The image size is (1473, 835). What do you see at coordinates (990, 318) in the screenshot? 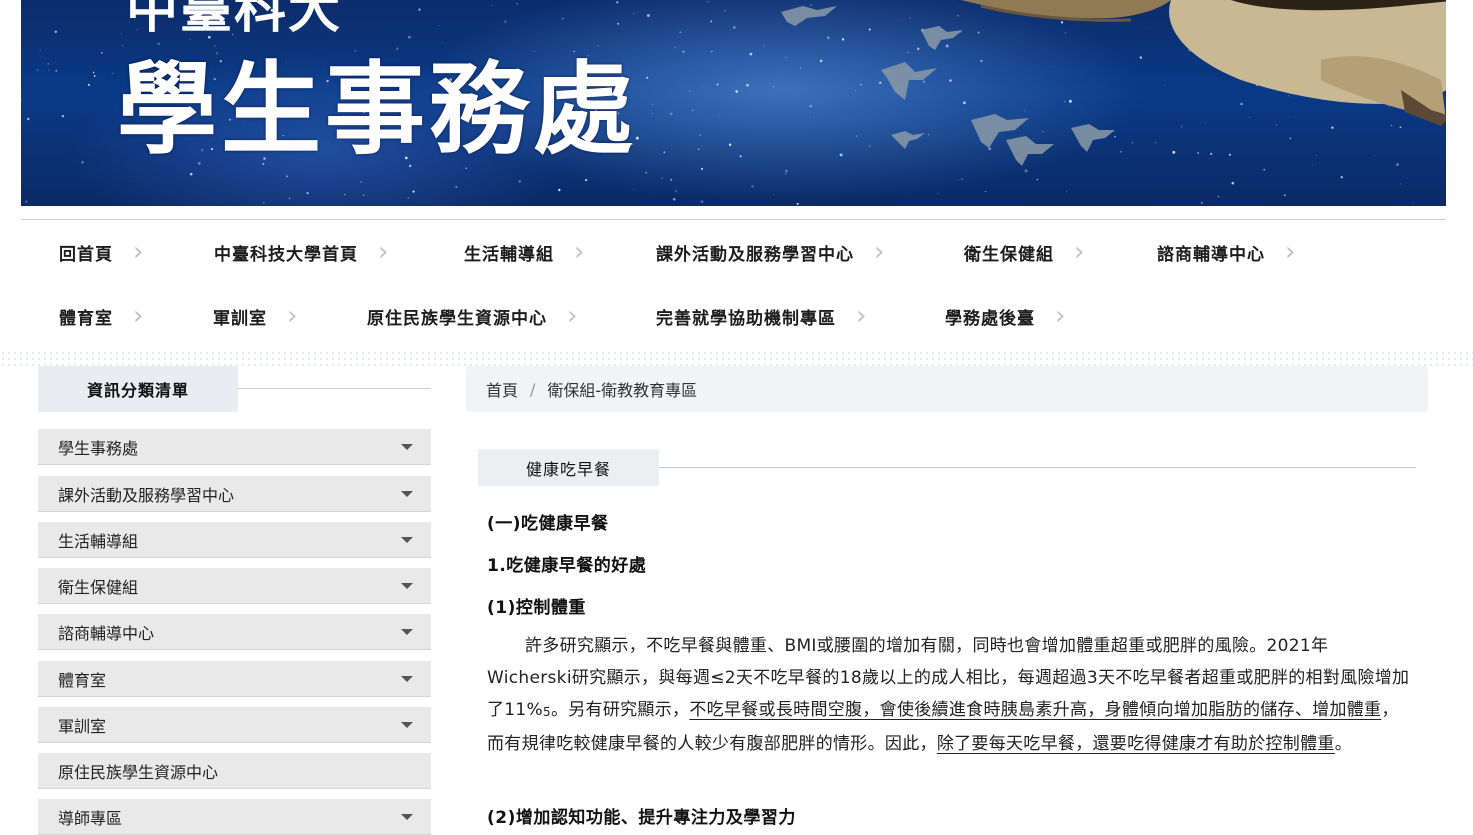
I see `nav-label: 學務處後臺` at bounding box center [990, 318].